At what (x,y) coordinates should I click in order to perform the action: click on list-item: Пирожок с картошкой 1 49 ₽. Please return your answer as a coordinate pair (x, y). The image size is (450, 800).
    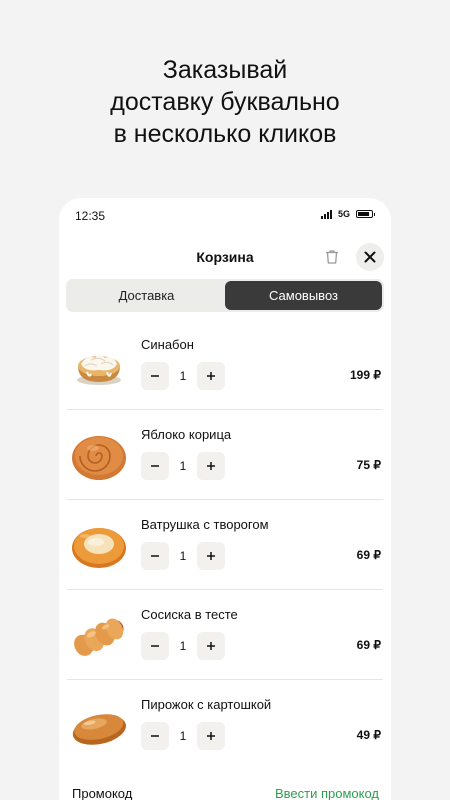
    Looking at the image, I should click on (225, 725).